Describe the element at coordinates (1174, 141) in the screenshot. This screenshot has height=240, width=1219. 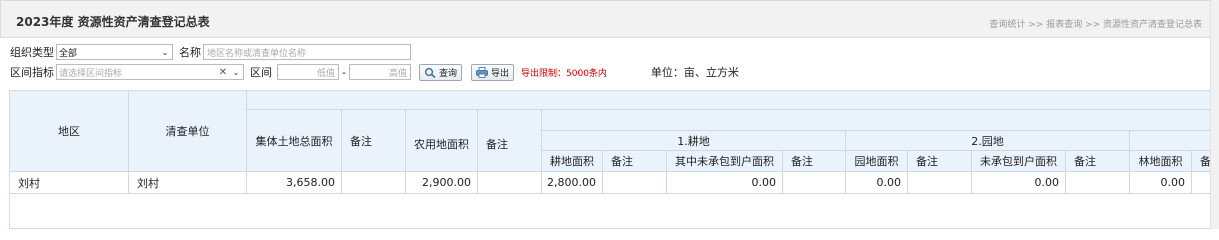
I see `group-header-forest` at that location.